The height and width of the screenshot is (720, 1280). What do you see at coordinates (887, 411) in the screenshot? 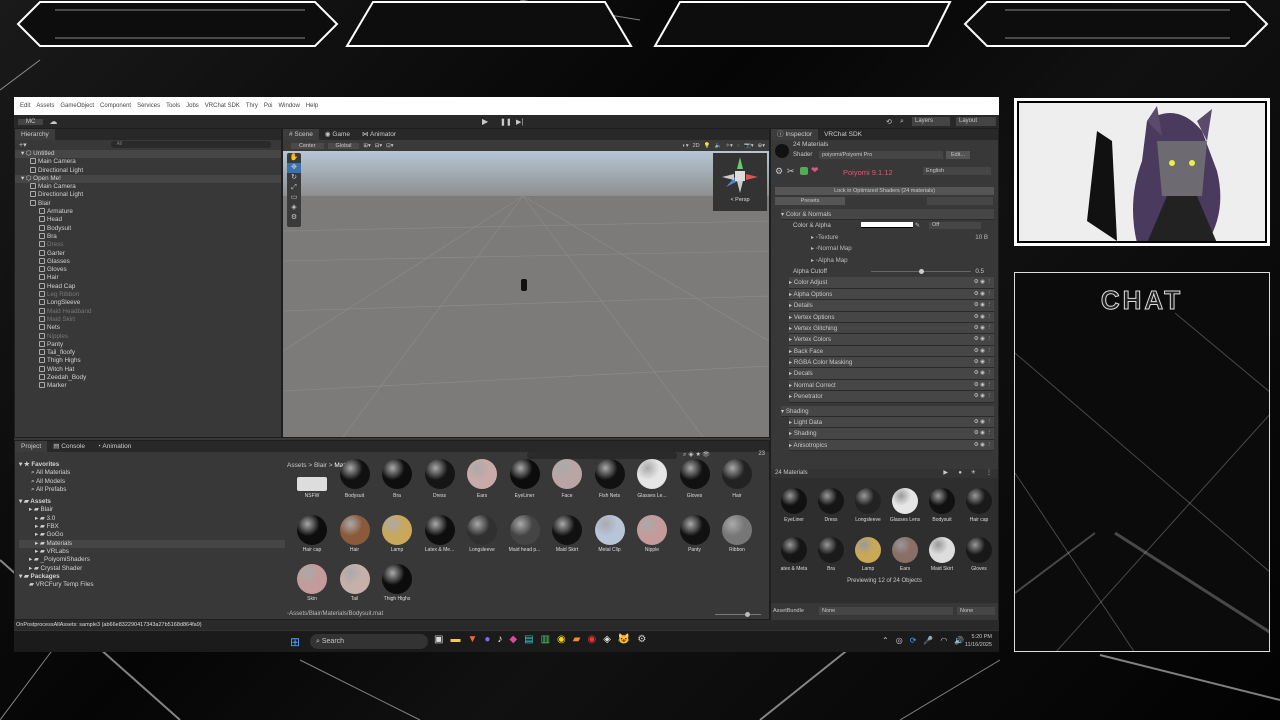
I see `section-shading-header: ▾ Shading` at bounding box center [887, 411].